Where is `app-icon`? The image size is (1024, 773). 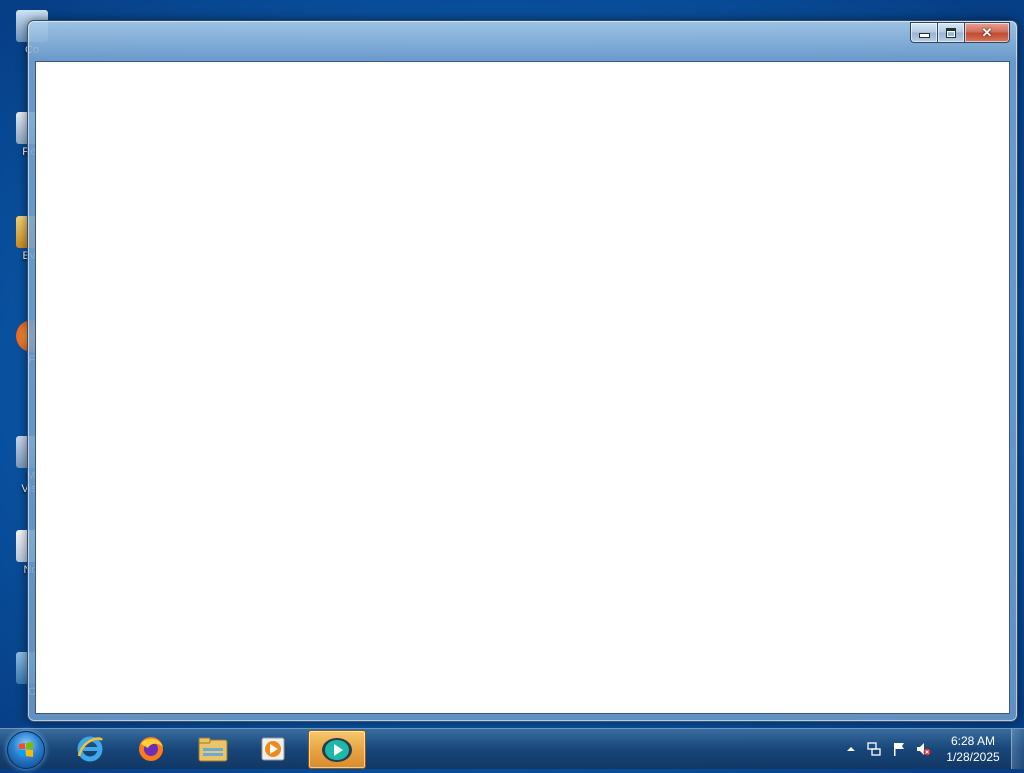 app-icon is located at coordinates (337, 749).